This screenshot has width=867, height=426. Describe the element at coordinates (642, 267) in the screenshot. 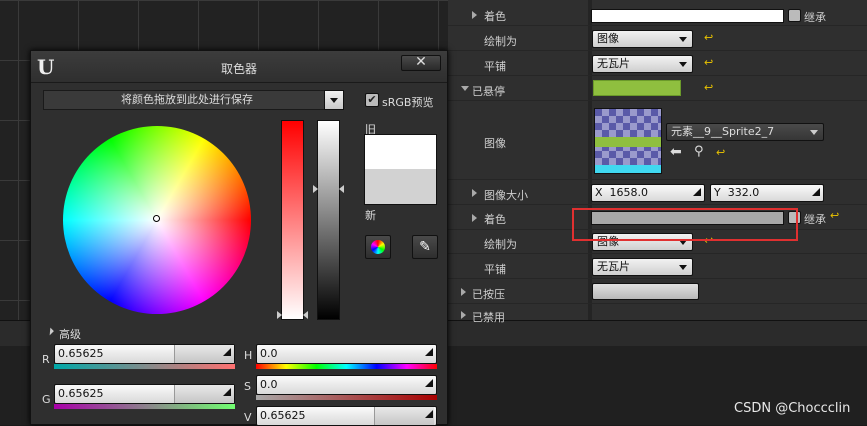

I see `tiling-combo-2: 无瓦片` at that location.